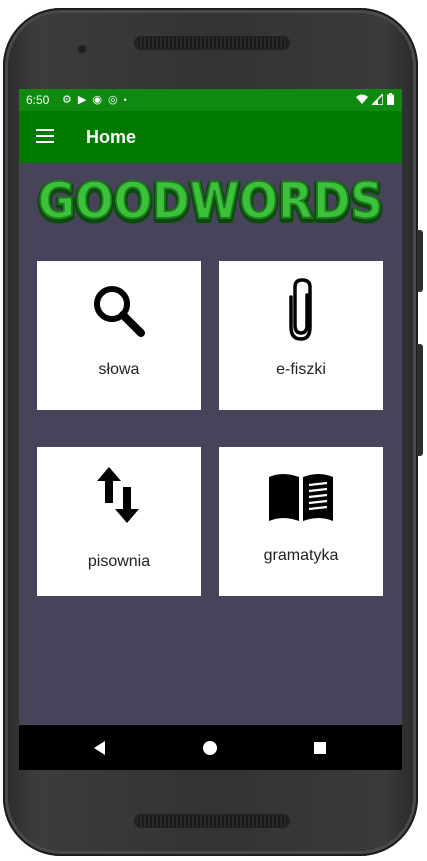 This screenshot has width=427, height=861. What do you see at coordinates (82, 100) in the screenshot?
I see `play-store-icon: ▶` at bounding box center [82, 100].